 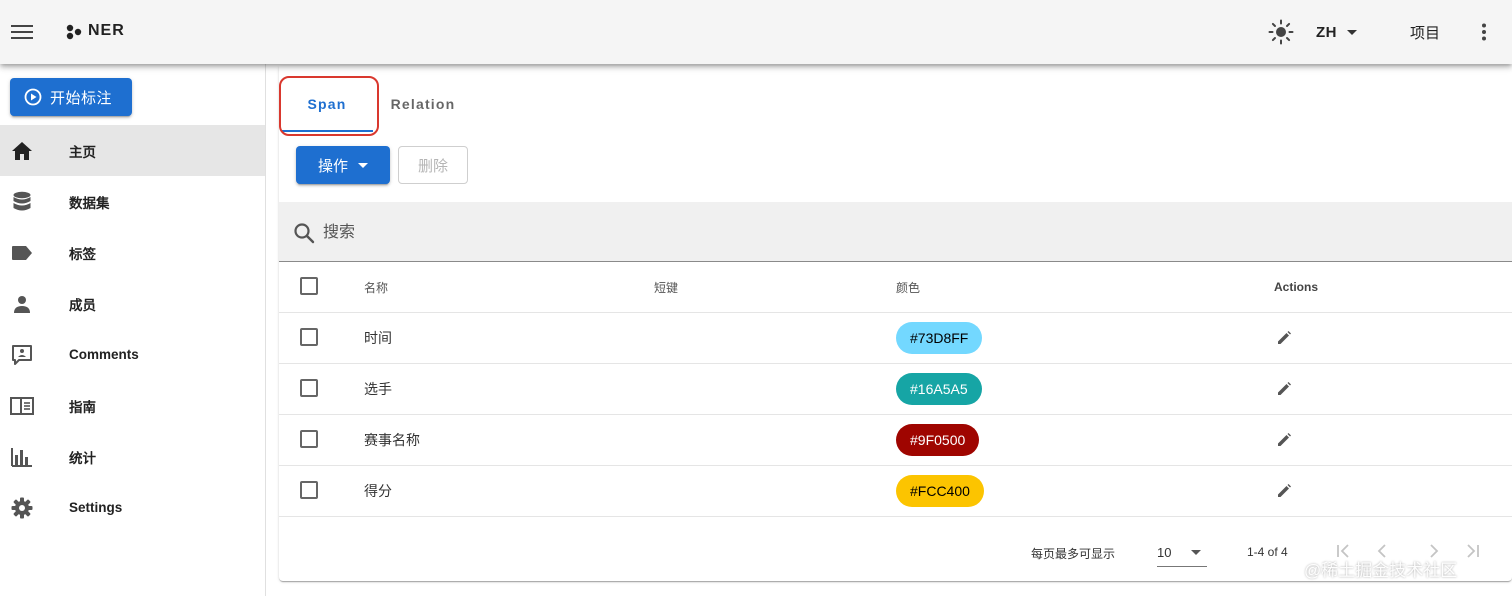 What do you see at coordinates (1484, 32) in the screenshot?
I see `more-vert-icon` at bounding box center [1484, 32].